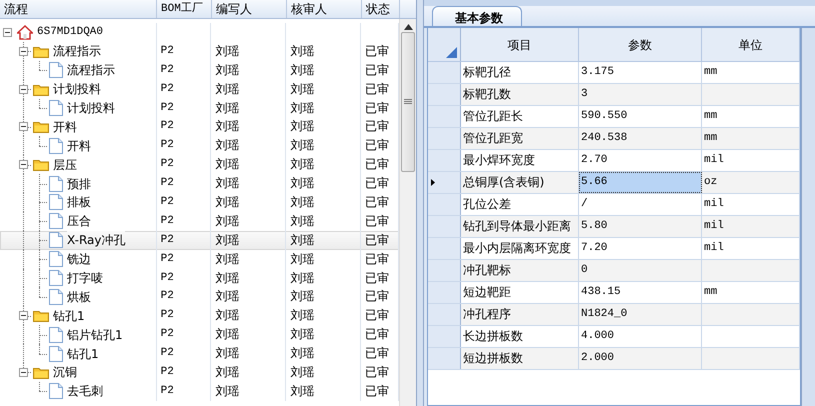 This screenshot has width=815, height=406. What do you see at coordinates (65, 372) in the screenshot?
I see `tree-item-label: 沉铜` at bounding box center [65, 372].